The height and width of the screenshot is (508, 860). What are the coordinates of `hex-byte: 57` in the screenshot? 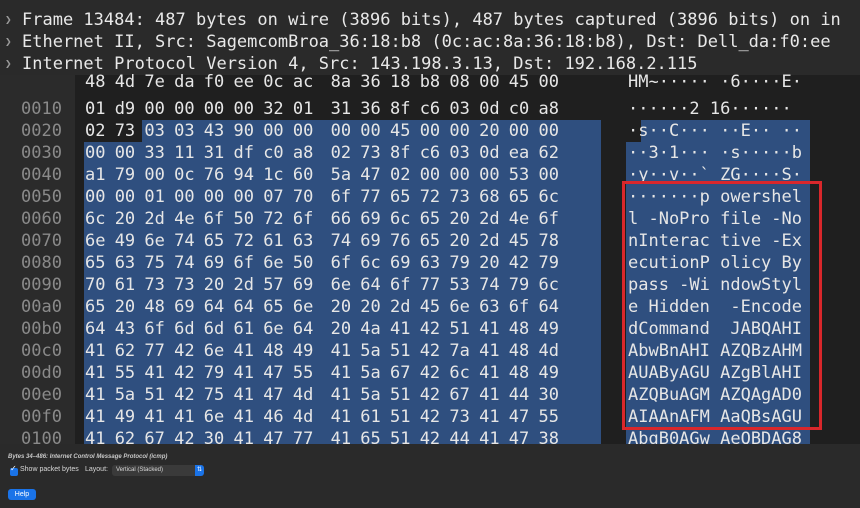 It's located at (276, 285).